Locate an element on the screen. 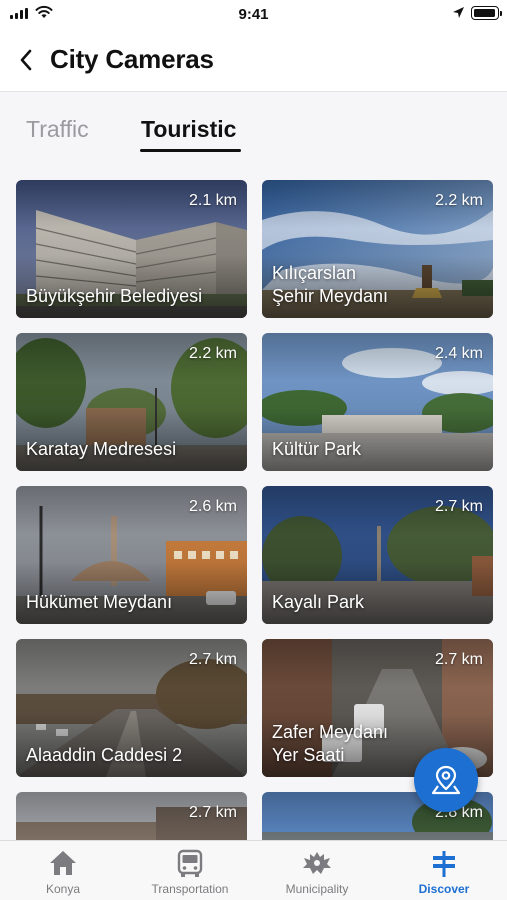  page-title: City Cameras is located at coordinates (132, 59).